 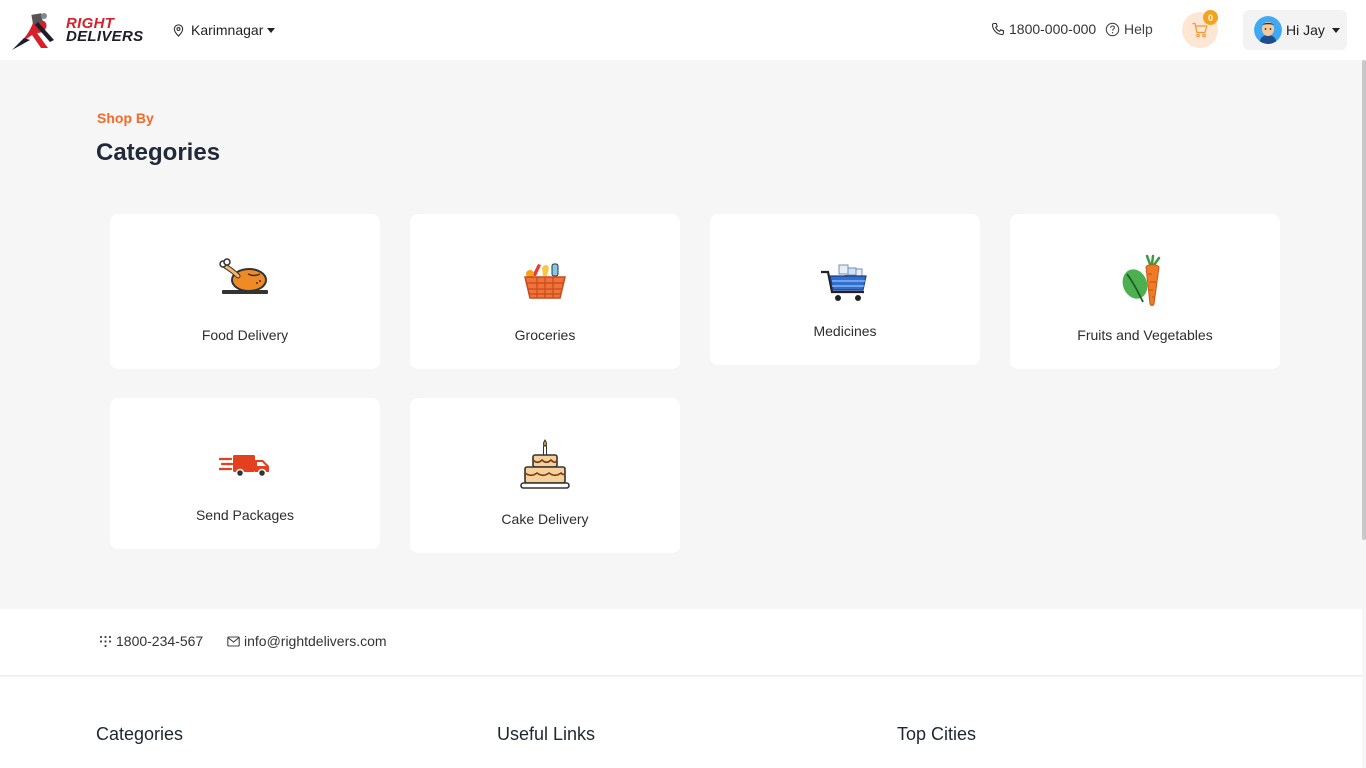 What do you see at coordinates (545, 464) in the screenshot?
I see `birthday-cake-icon` at bounding box center [545, 464].